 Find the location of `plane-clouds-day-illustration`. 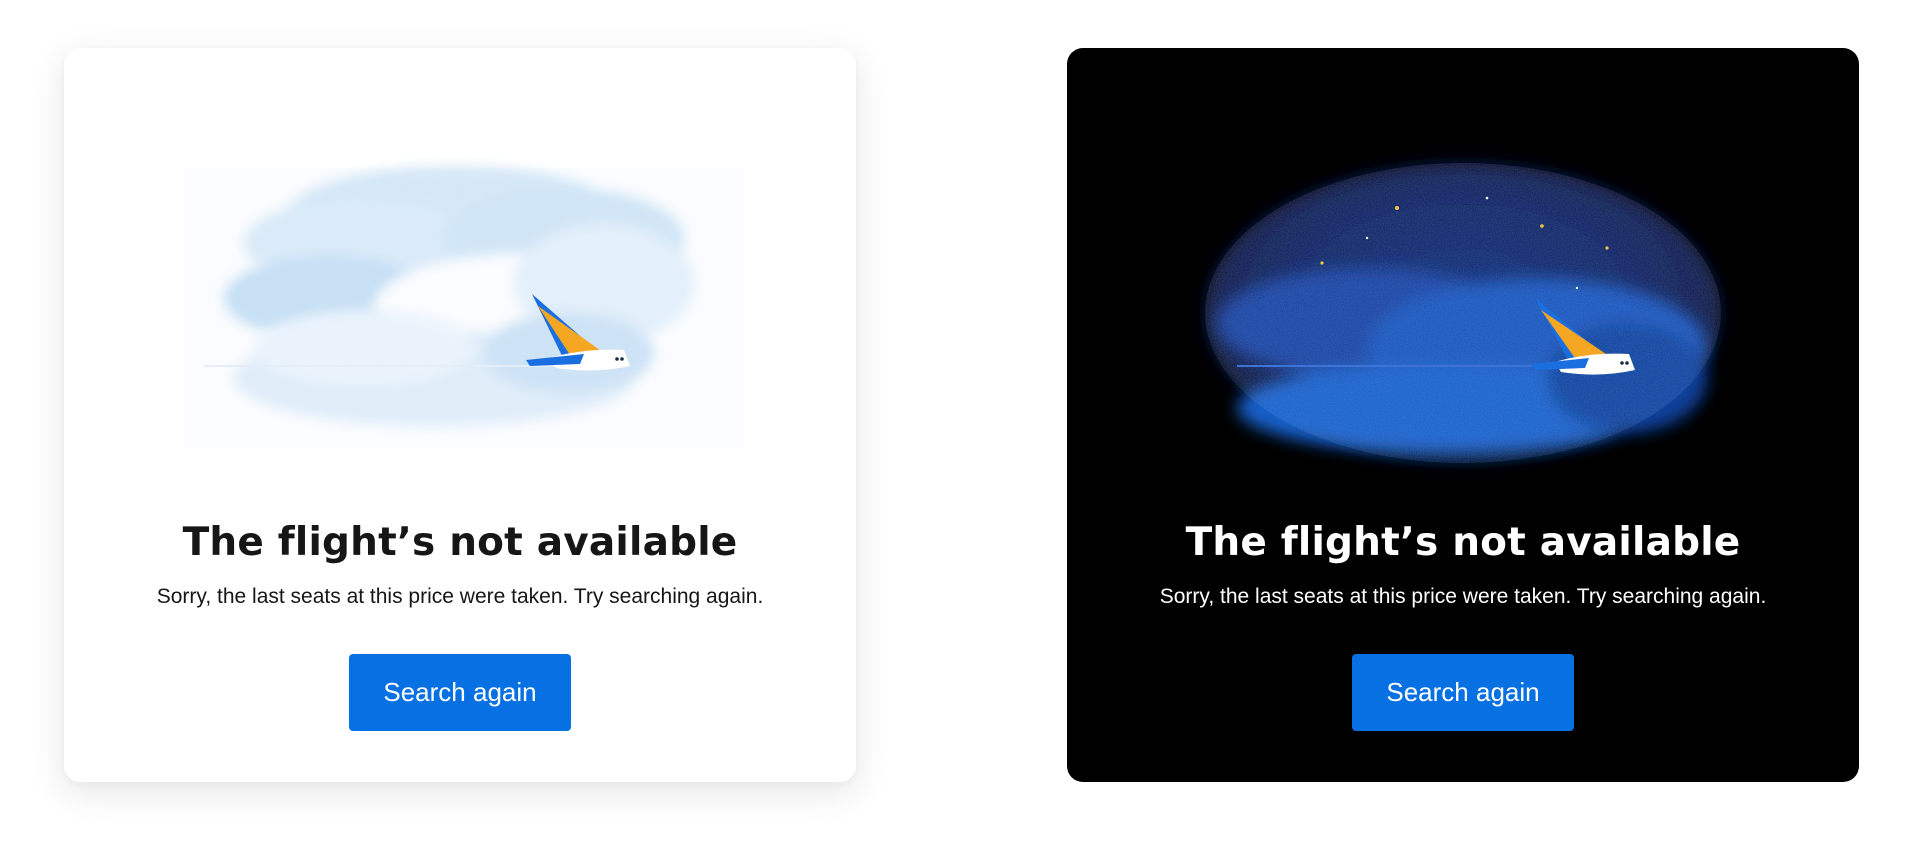

plane-clouds-day-illustration is located at coordinates (464, 307).